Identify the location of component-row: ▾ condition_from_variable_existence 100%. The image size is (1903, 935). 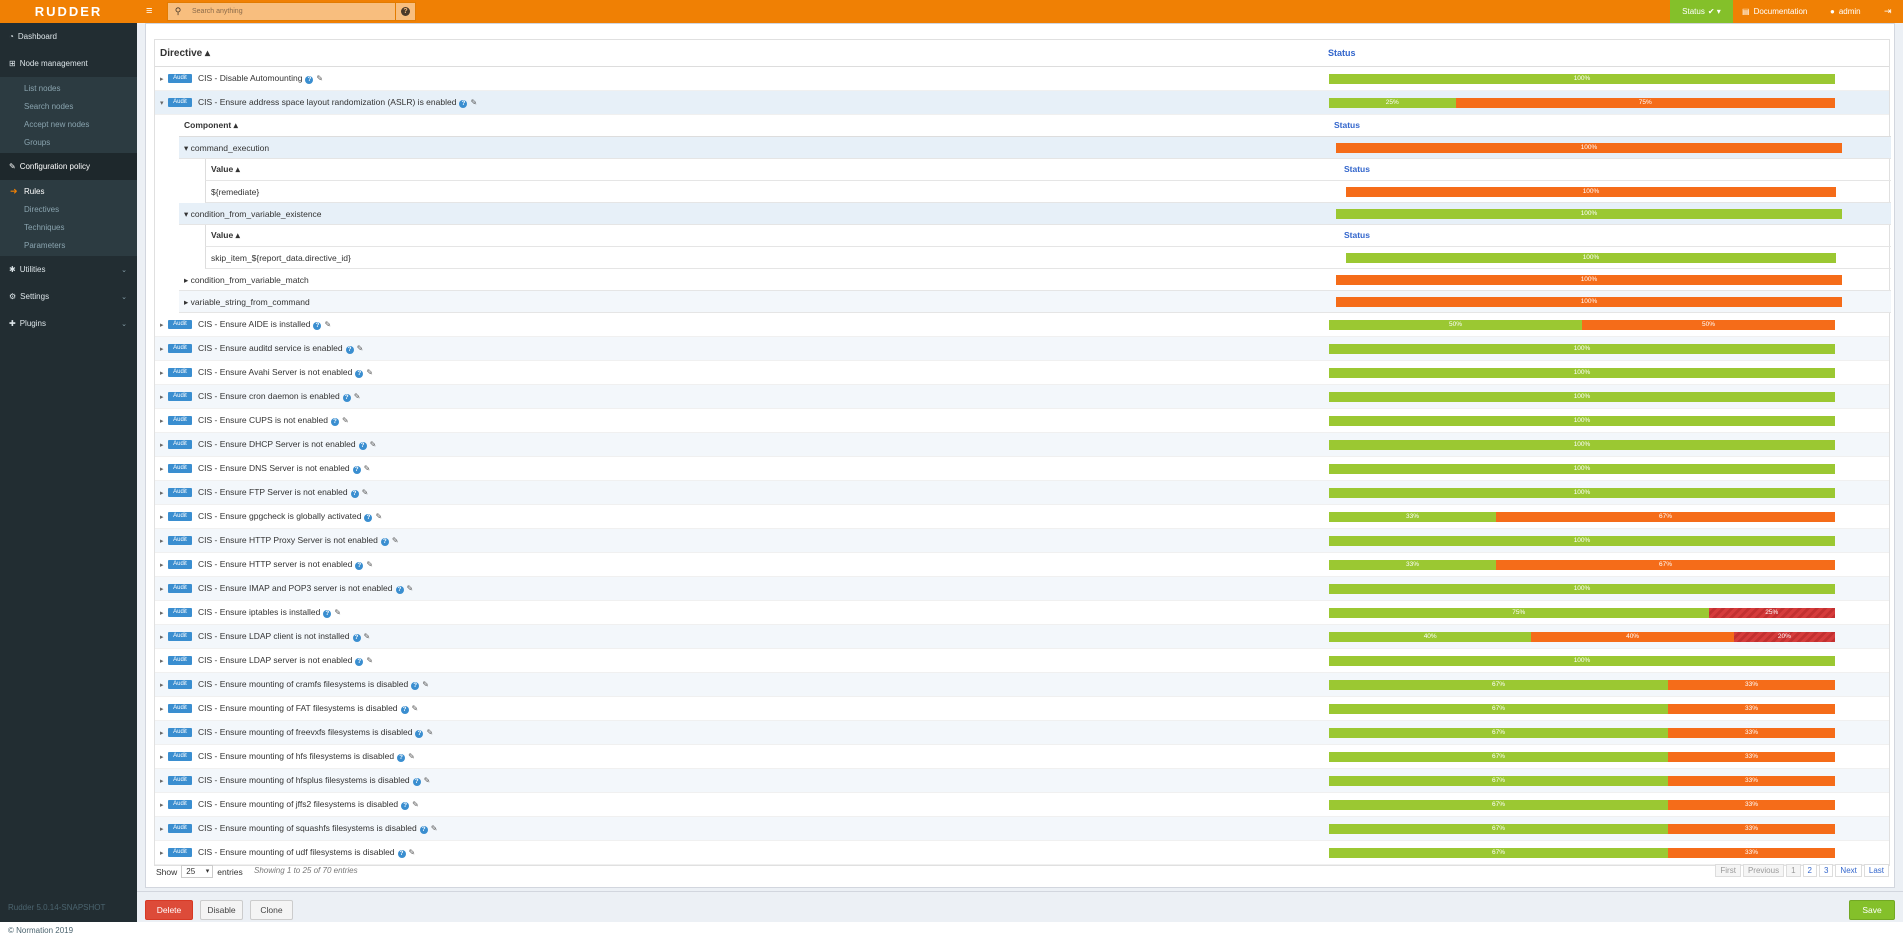
(1035, 214).